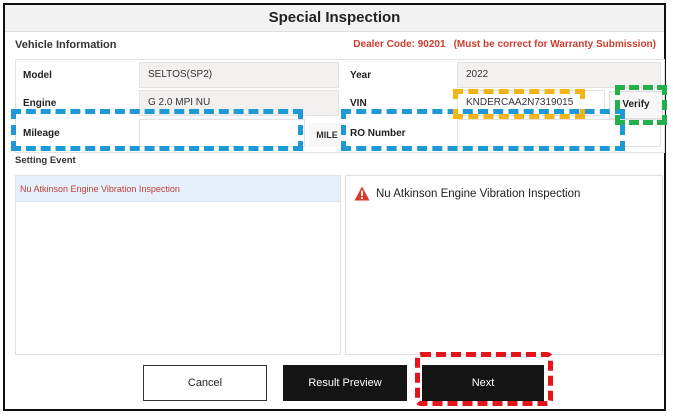 The height and width of the screenshot is (418, 673). Describe the element at coordinates (66, 45) in the screenshot. I see `vehicle-info-heading: Vehicle Information` at that location.